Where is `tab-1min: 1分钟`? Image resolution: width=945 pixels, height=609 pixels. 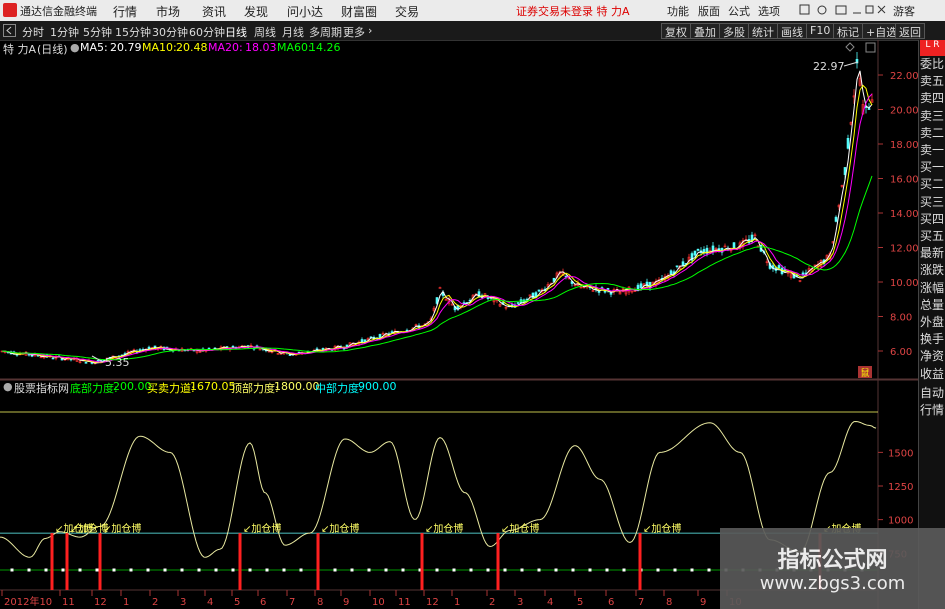
tab-1min: 1分钟 is located at coordinates (64, 32).